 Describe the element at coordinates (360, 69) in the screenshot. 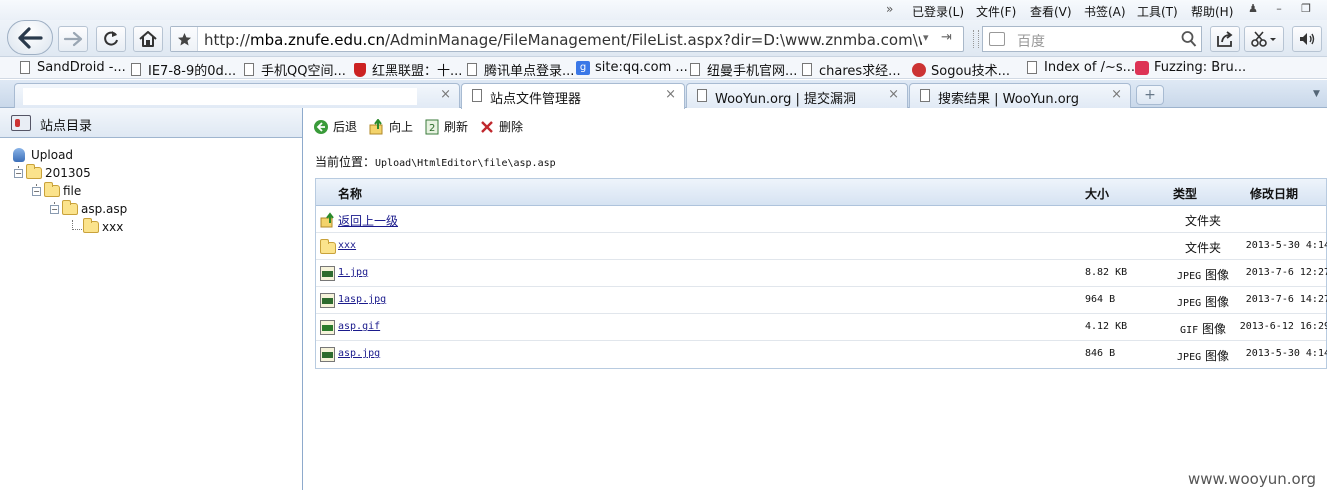

I see `shield-icon` at that location.